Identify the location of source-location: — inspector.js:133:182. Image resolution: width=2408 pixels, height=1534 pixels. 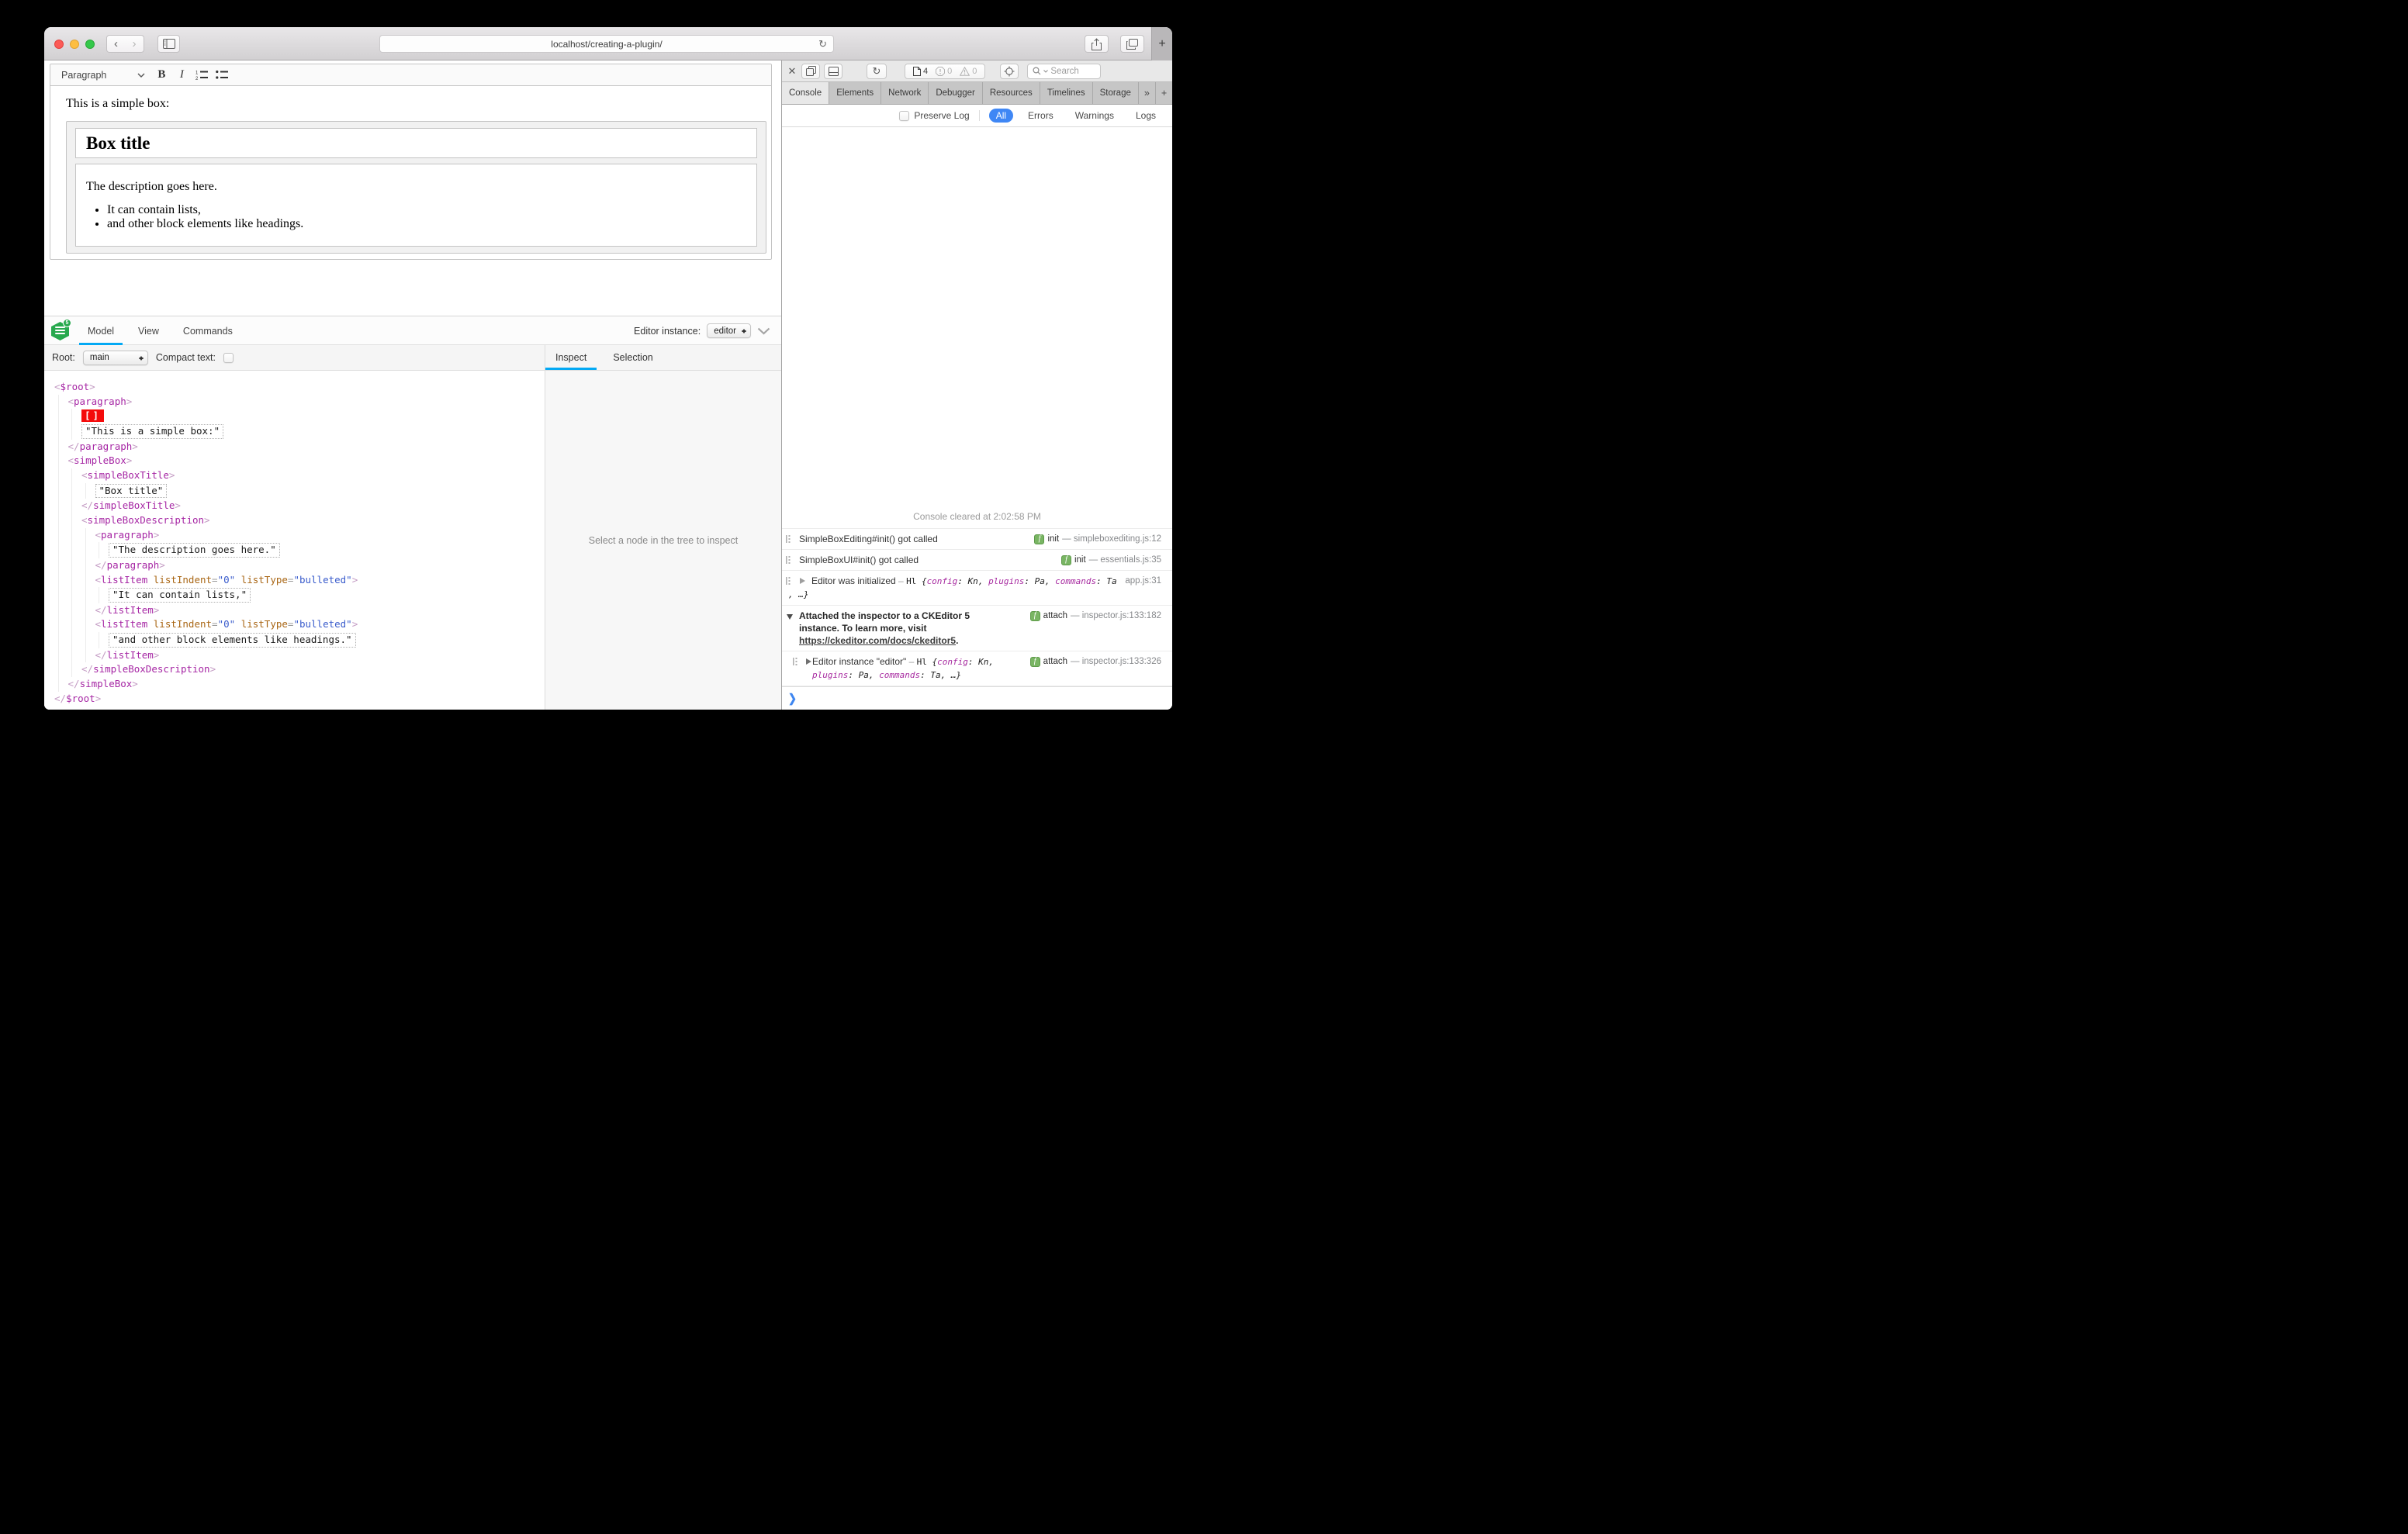
(1116, 616).